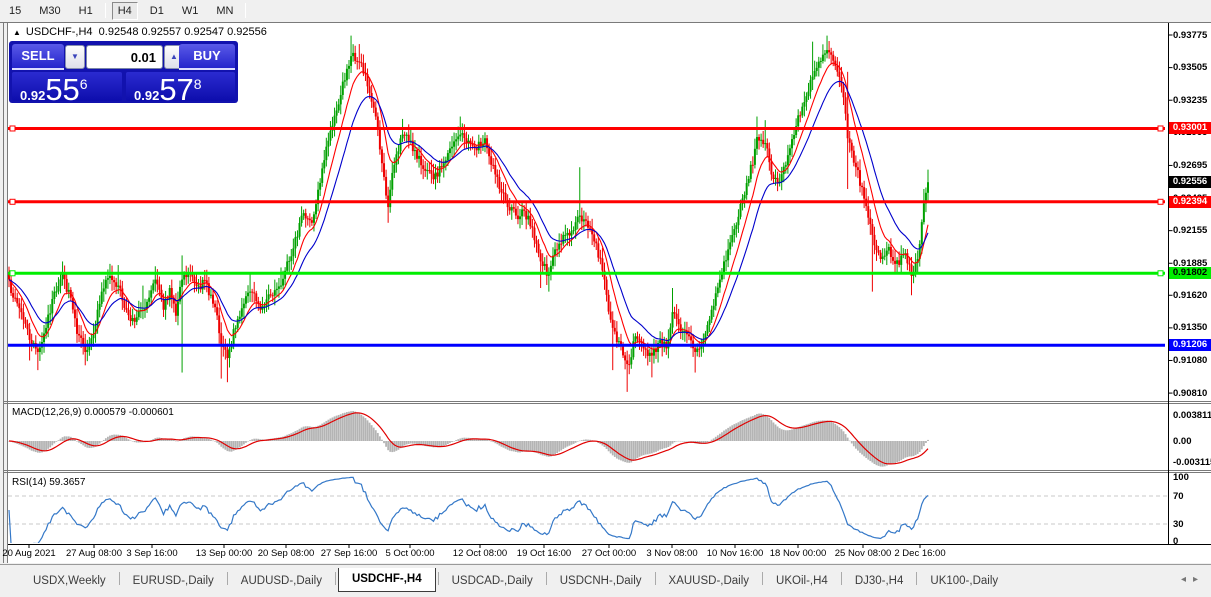  Describe the element at coordinates (798, 554) in the screenshot. I see `time-axis-label: 18 Nov 00:00` at that location.